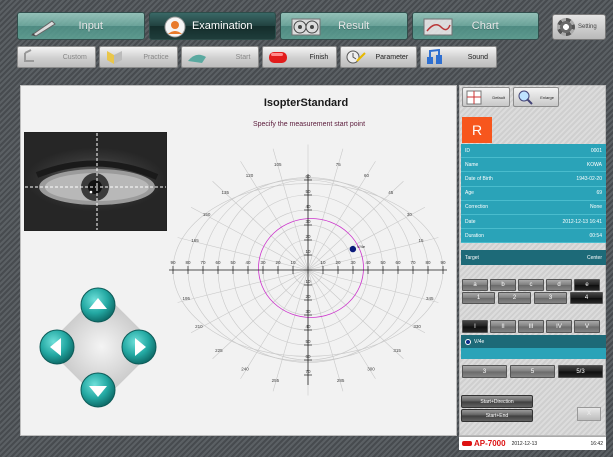  Describe the element at coordinates (278, 27) in the screenshot. I see `main-tab-bar: Input Examination Result Chart` at that location.